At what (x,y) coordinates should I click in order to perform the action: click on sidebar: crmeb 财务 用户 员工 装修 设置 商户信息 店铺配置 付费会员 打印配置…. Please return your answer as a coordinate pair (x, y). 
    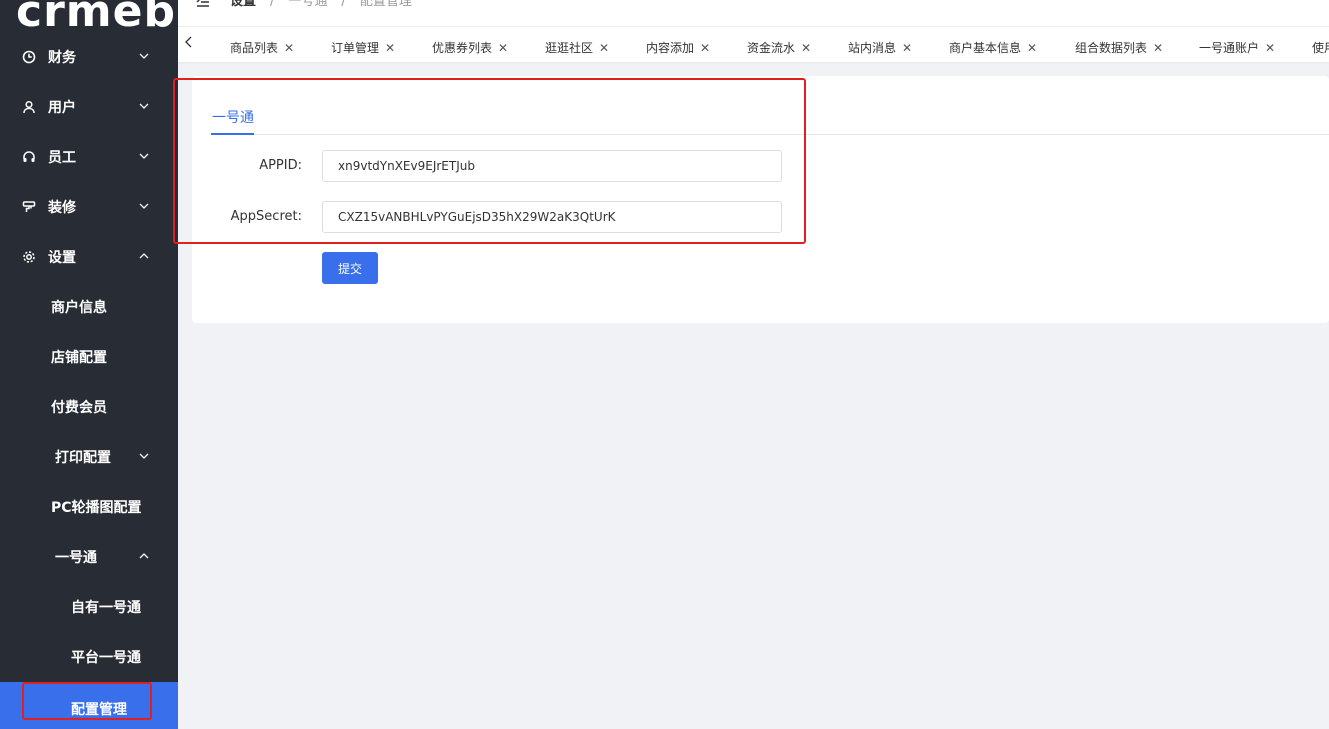
    Looking at the image, I should click on (89, 364).